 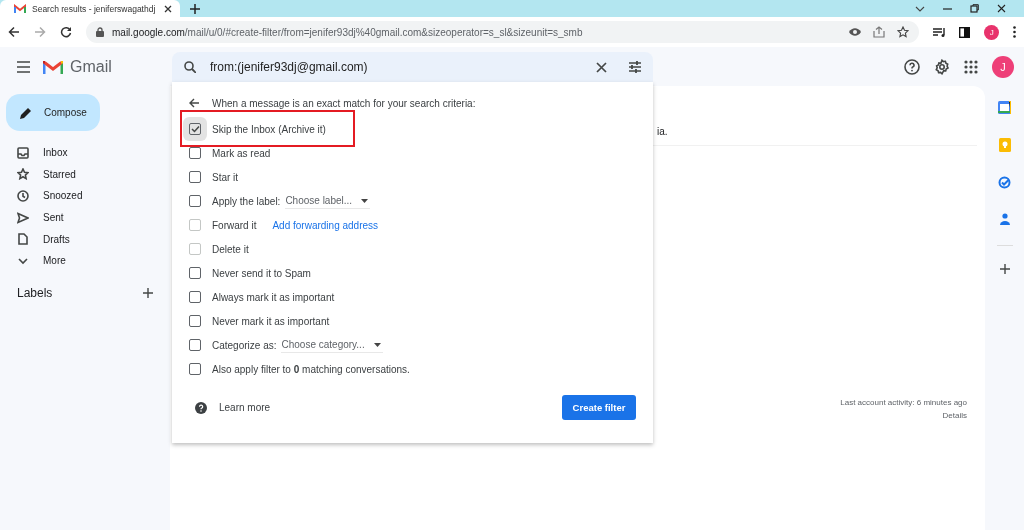 What do you see at coordinates (241, 153) in the screenshot?
I see `option-label: Mark as read` at bounding box center [241, 153].